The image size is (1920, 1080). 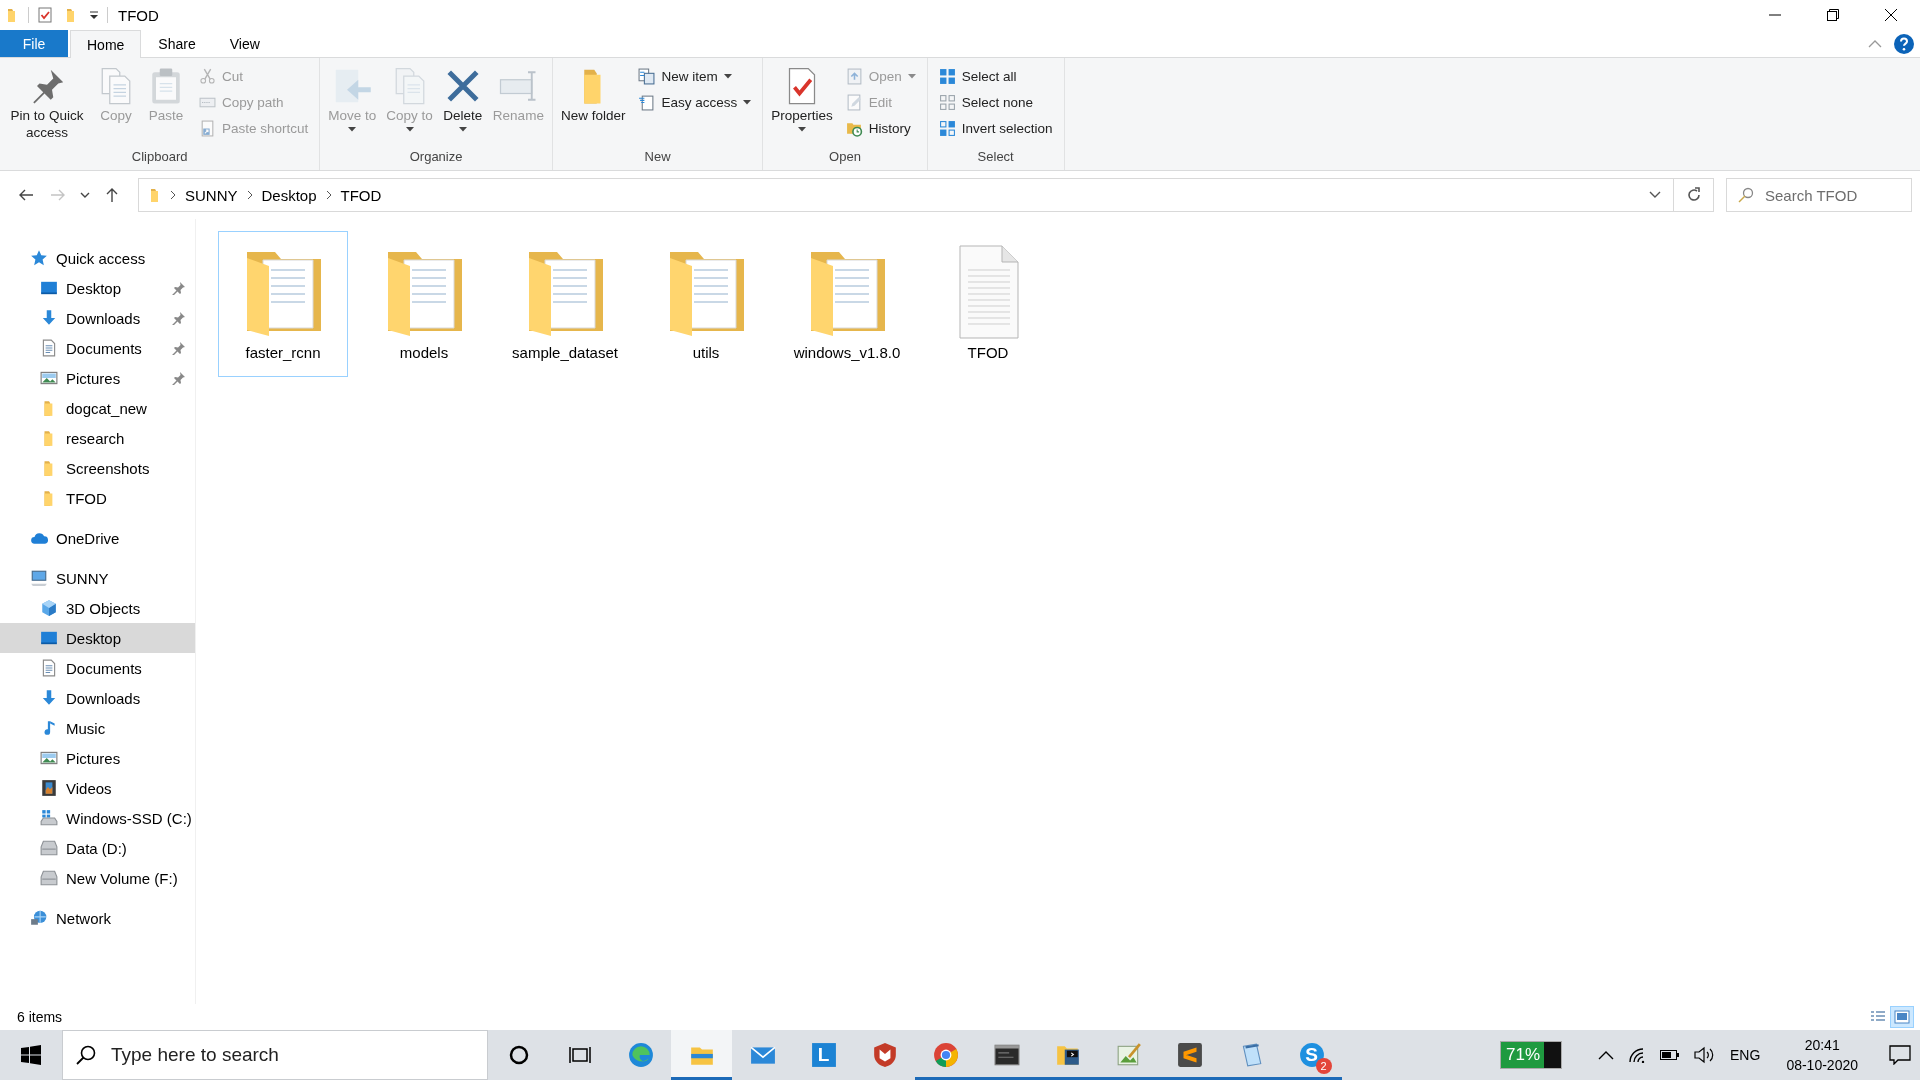 I want to click on ribbon-button: Delete, so click(x=462, y=99).